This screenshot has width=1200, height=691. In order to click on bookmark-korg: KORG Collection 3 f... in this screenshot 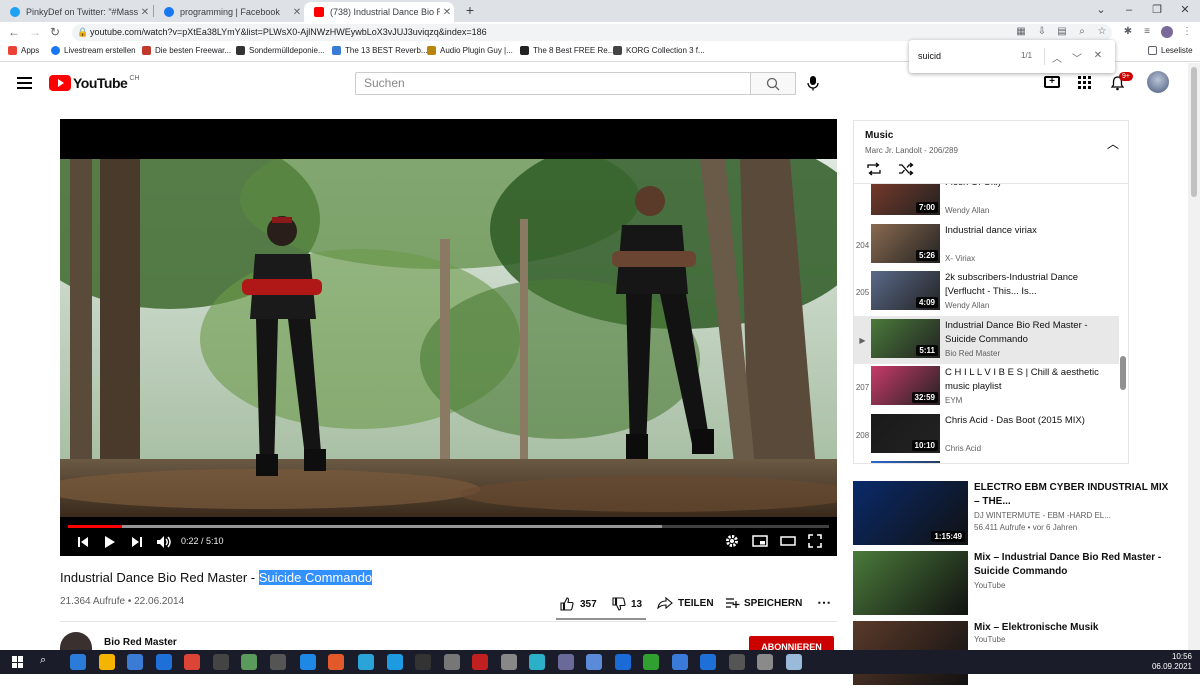, I will do `click(659, 50)`.